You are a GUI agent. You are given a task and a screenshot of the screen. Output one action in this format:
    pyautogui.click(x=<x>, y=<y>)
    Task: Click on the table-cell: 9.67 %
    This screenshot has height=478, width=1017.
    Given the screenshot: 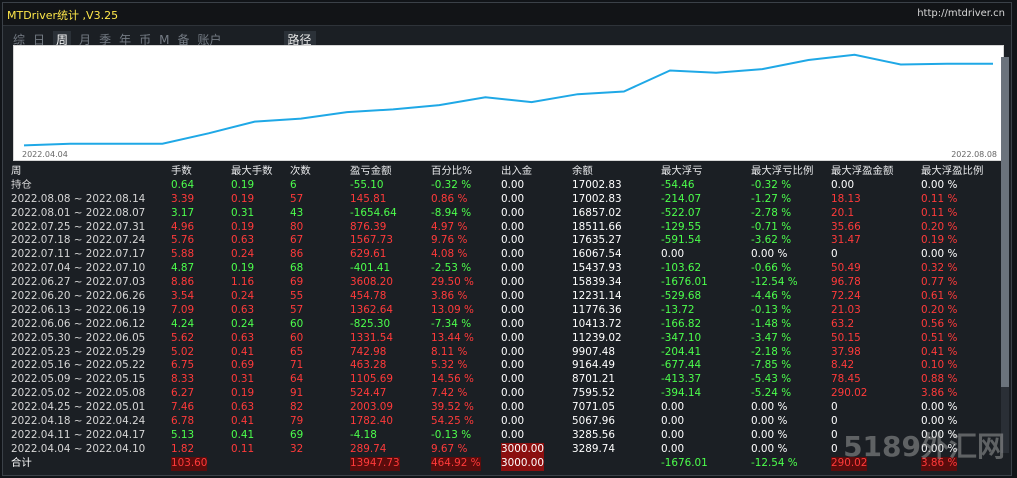 What is the action you would take?
    pyautogui.click(x=449, y=448)
    